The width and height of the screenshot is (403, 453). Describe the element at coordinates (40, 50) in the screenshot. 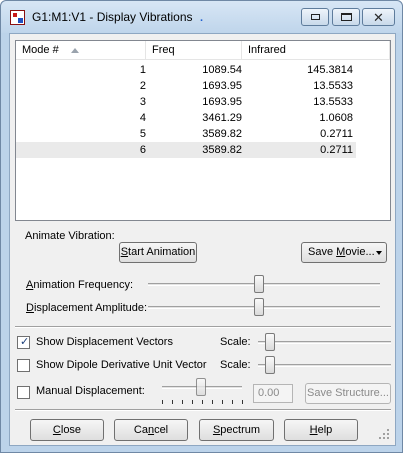

I see `column-header-mode-label: Mode #` at that location.